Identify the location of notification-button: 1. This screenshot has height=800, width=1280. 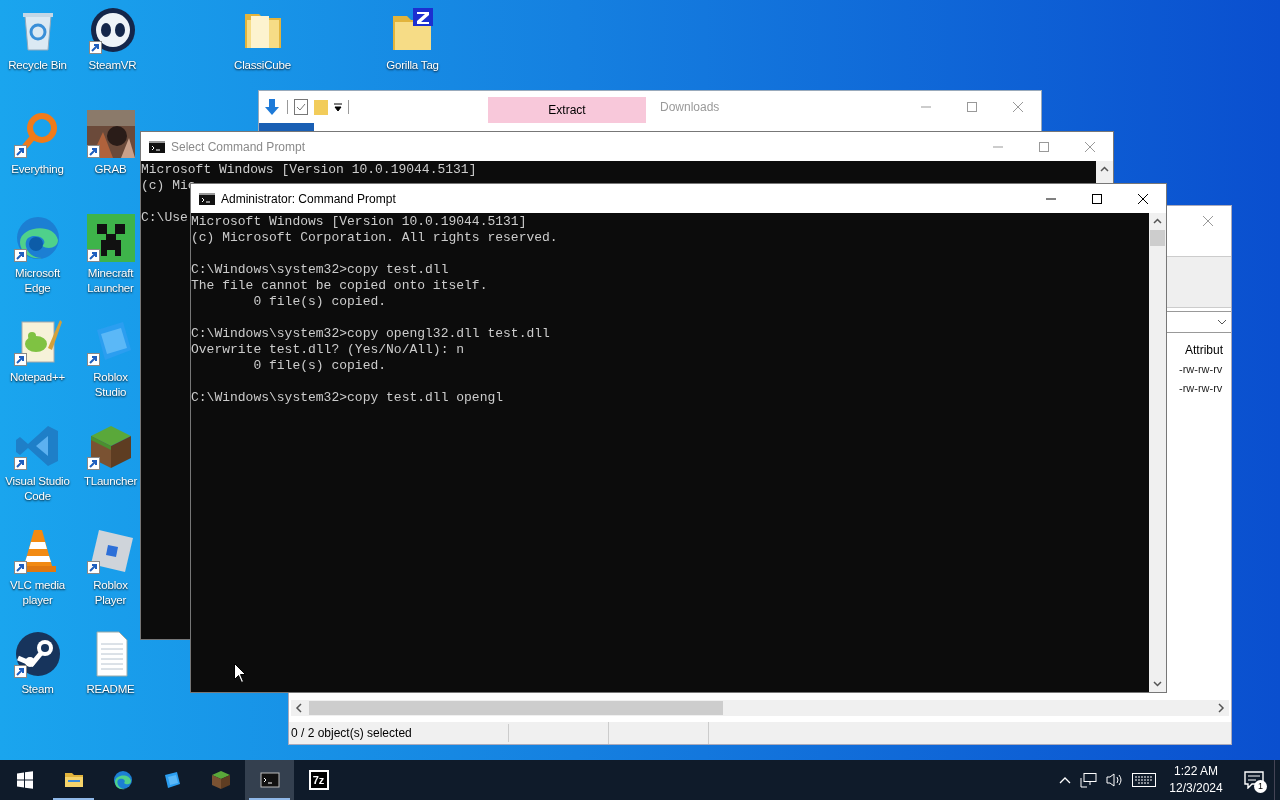
(1254, 780).